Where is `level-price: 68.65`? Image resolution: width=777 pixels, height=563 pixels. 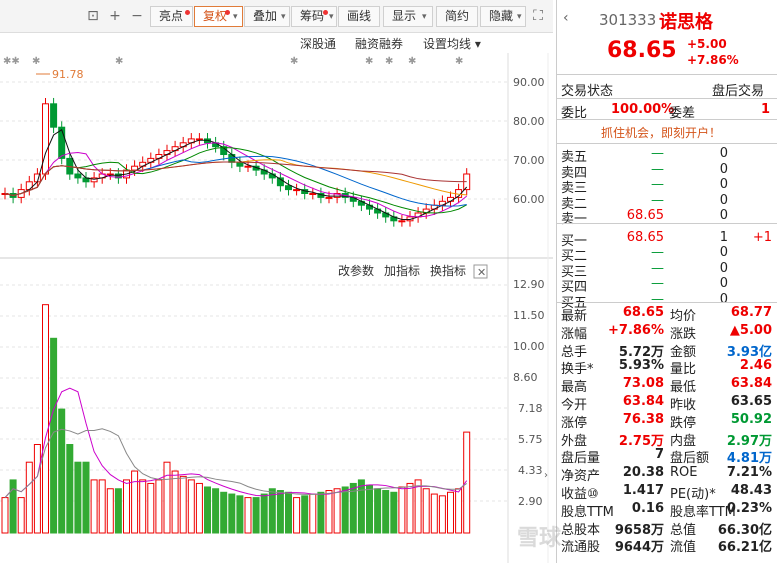 level-price: 68.65 is located at coordinates (645, 237).